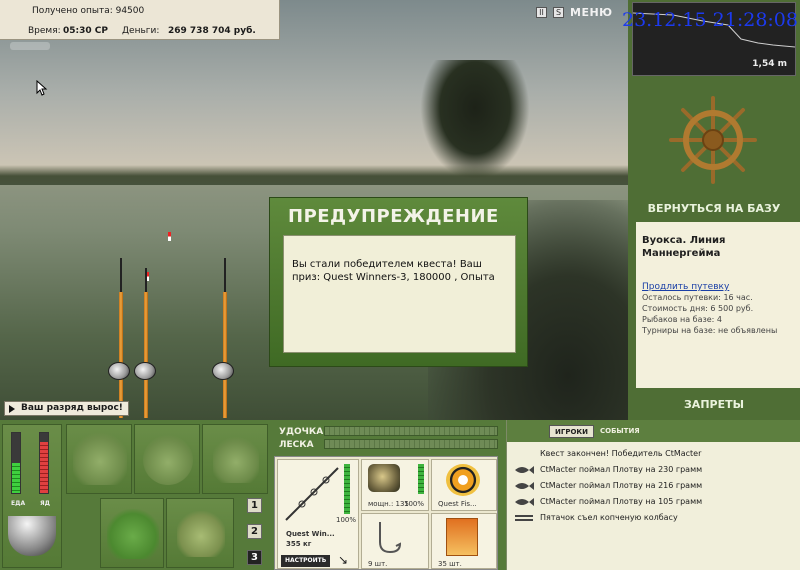  What do you see at coordinates (414, 504) in the screenshot?
I see `reel-percent: 100%` at bounding box center [414, 504].